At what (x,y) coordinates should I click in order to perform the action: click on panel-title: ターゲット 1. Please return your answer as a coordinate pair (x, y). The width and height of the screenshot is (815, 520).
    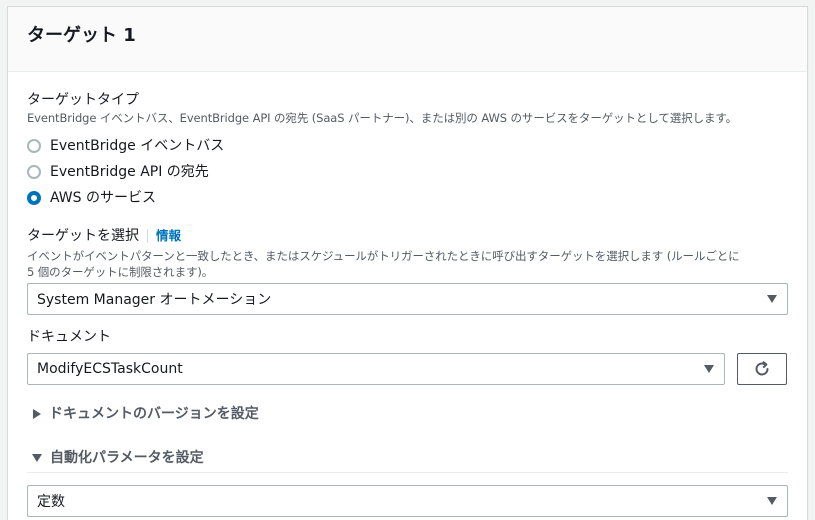
    Looking at the image, I should click on (81, 35).